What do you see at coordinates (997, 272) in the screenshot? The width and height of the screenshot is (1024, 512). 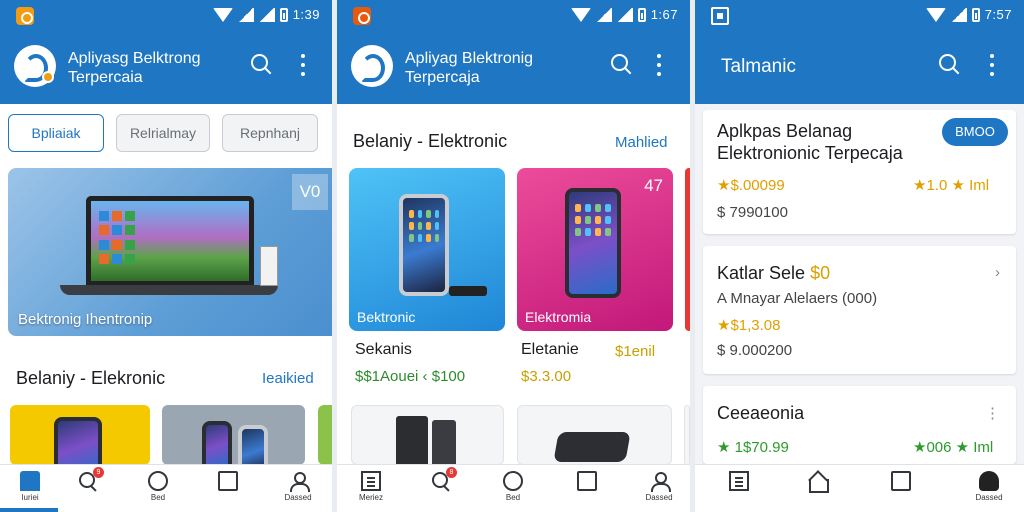 I see `chevron-right-icon: ›` at bounding box center [997, 272].